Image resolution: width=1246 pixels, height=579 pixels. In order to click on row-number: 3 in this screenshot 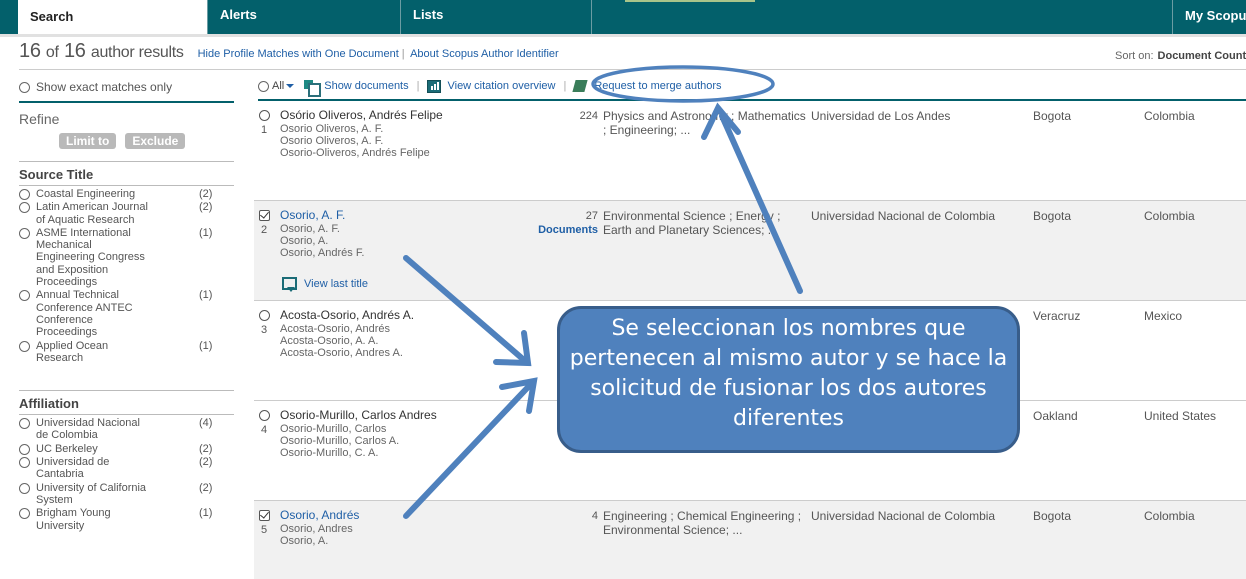, I will do `click(264, 330)`.